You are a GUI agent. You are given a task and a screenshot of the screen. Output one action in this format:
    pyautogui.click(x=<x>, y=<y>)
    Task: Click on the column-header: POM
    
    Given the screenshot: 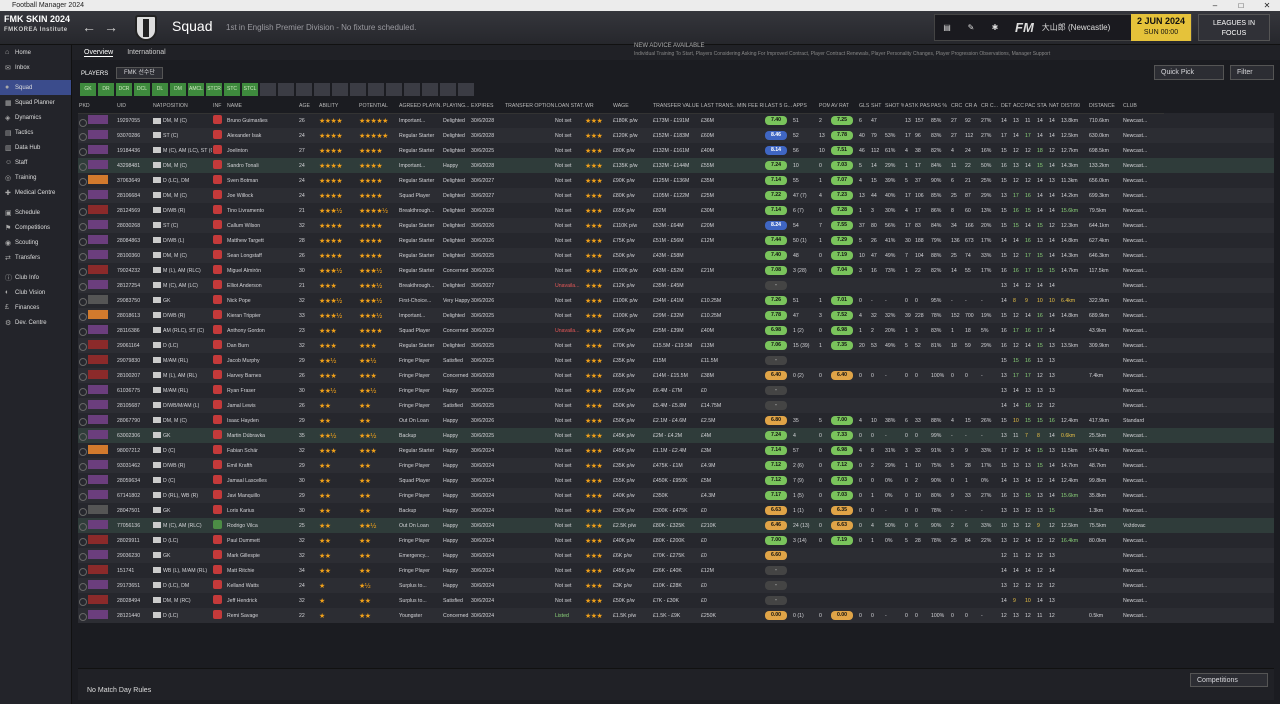 What is the action you would take?
    pyautogui.click(x=824, y=107)
    